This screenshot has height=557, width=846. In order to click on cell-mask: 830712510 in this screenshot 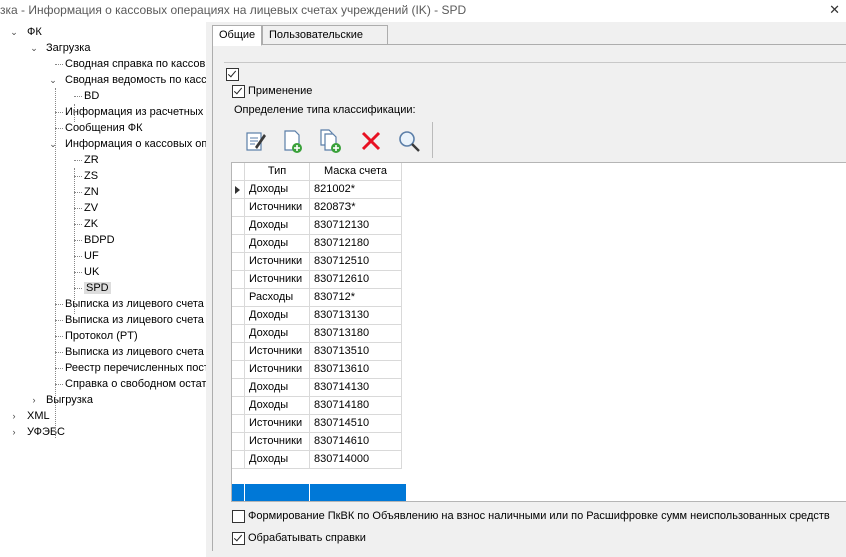, I will do `click(356, 262)`.